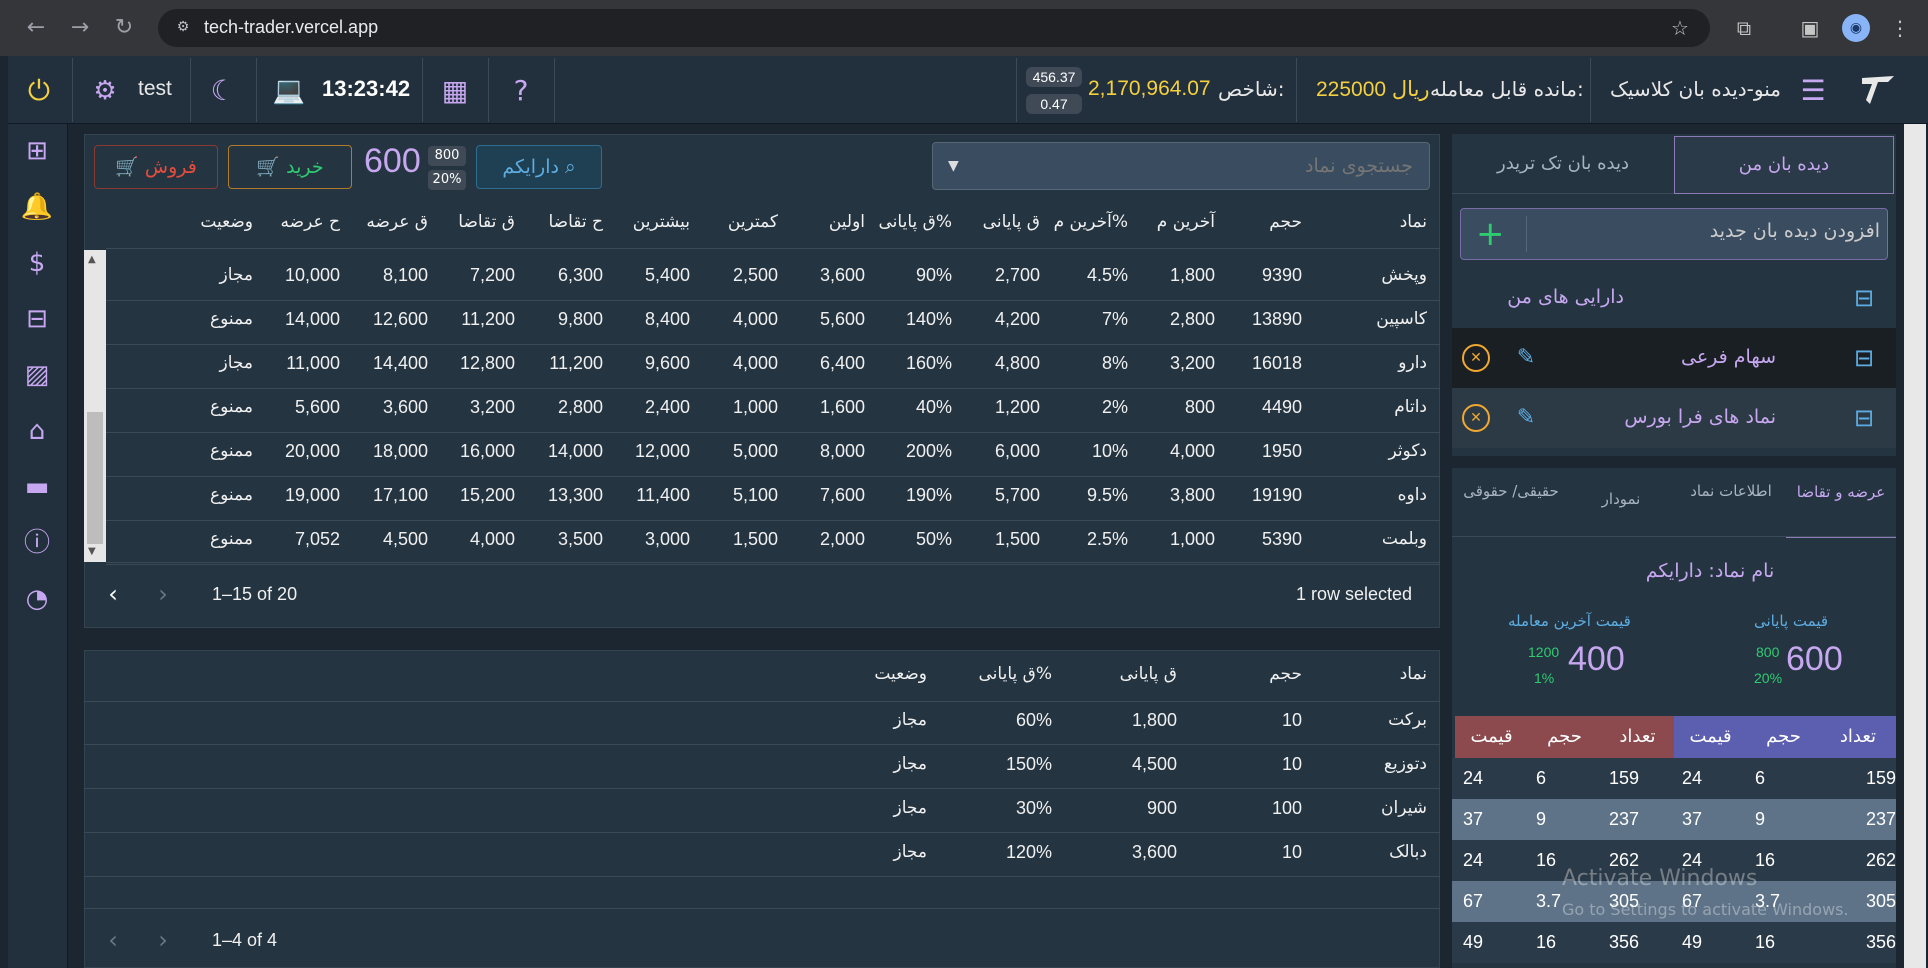 This screenshot has height=968, width=1928. What do you see at coordinates (290, 167) in the screenshot?
I see `buy-button: 🛒 خرید` at bounding box center [290, 167].